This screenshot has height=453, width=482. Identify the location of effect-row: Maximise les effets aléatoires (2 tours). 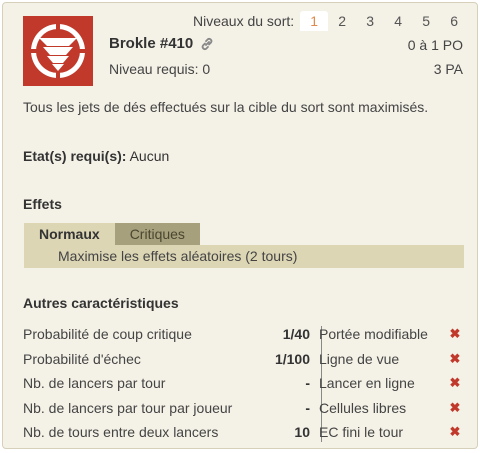
(244, 256).